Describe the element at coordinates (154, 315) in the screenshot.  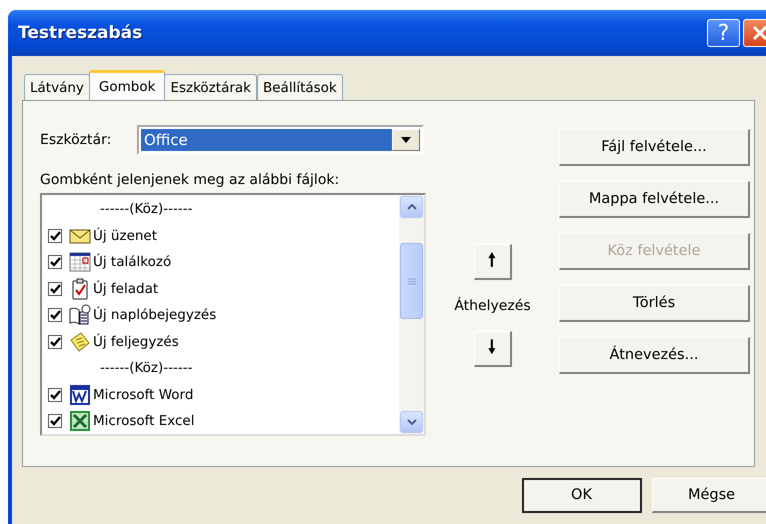
I see `file-item: Új naplóbejegyzés` at that location.